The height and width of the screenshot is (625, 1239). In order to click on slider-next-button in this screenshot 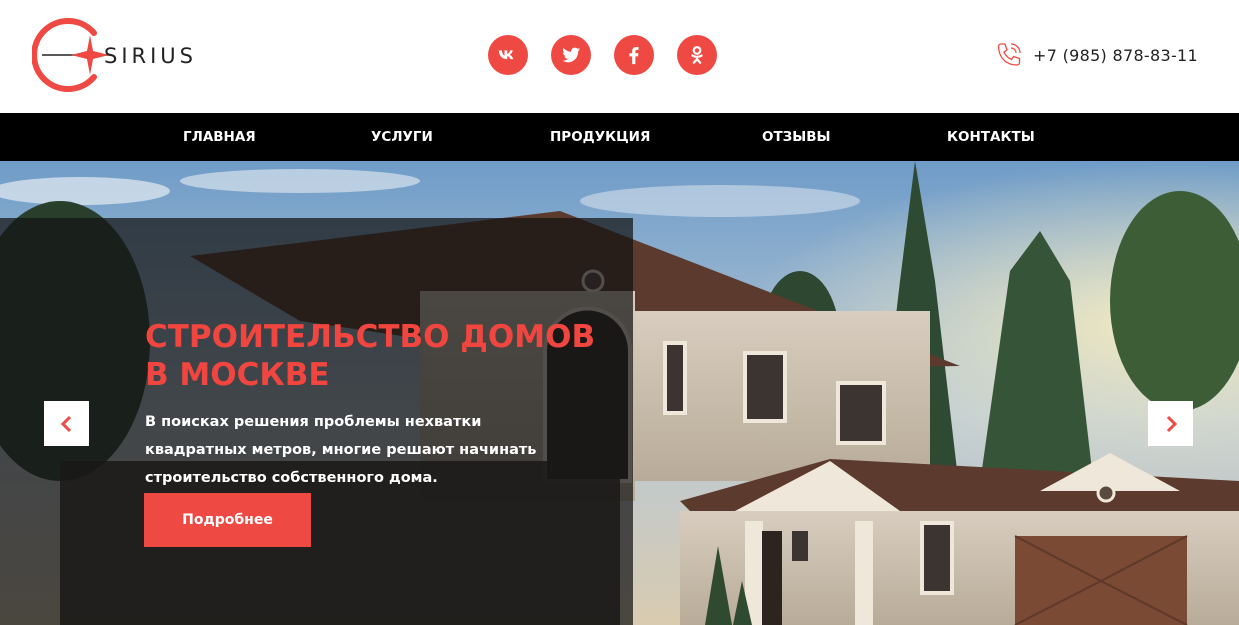, I will do `click(1170, 423)`.